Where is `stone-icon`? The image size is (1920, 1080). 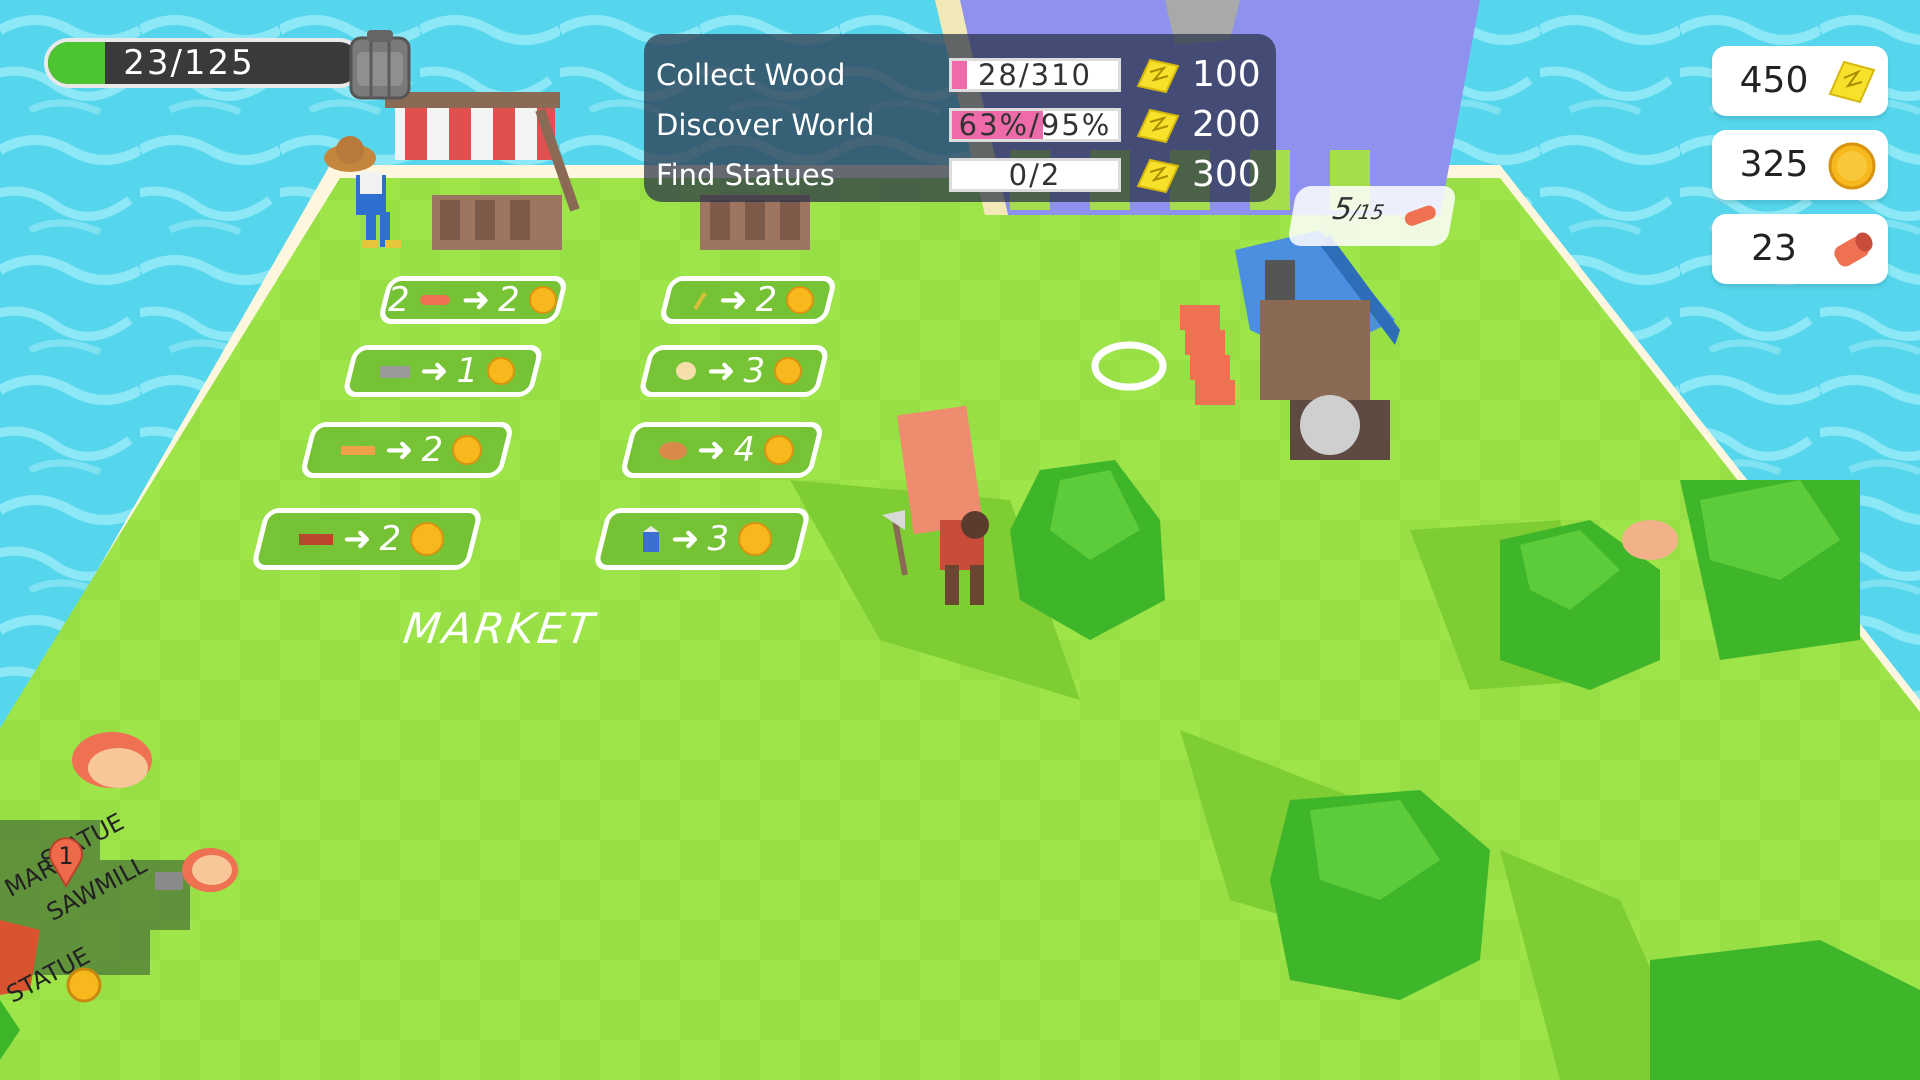
stone-icon is located at coordinates (394, 372).